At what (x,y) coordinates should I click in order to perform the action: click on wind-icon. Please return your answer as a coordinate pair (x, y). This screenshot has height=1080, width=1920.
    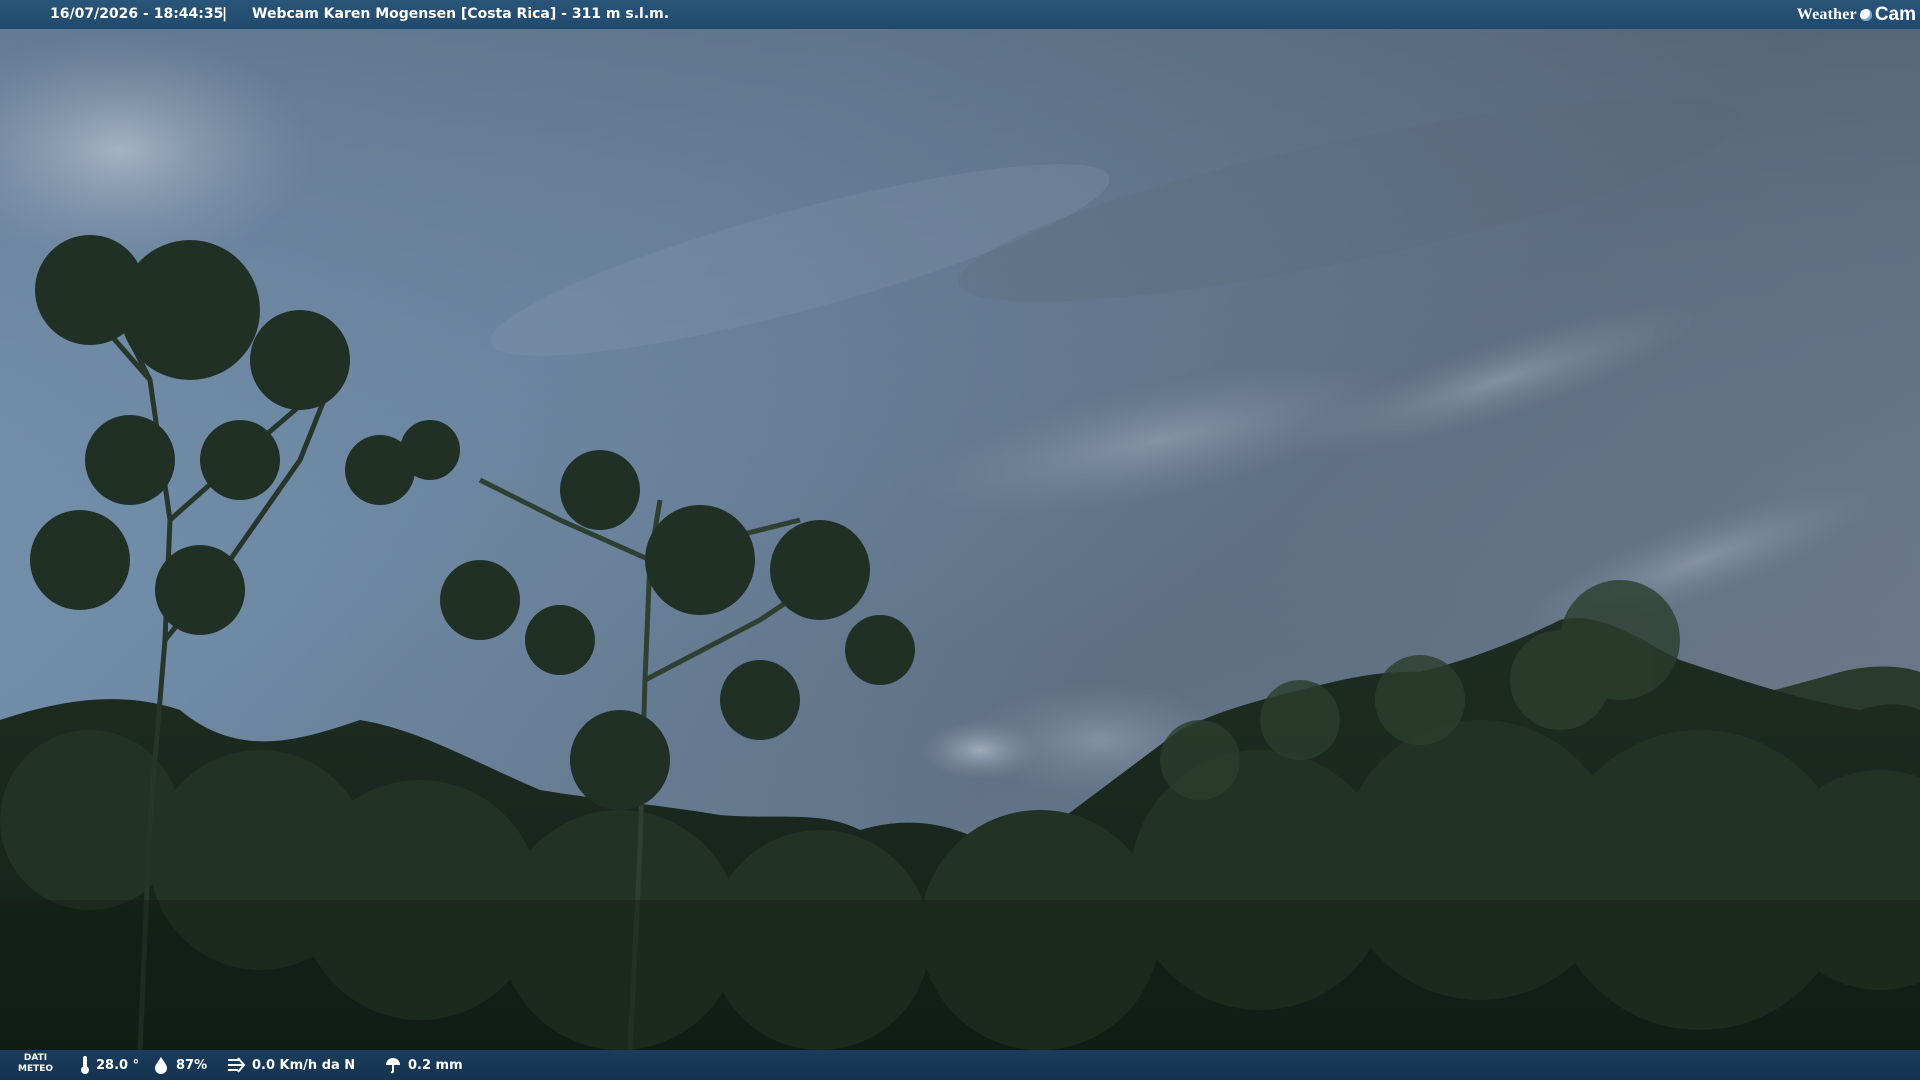
    Looking at the image, I should click on (236, 1065).